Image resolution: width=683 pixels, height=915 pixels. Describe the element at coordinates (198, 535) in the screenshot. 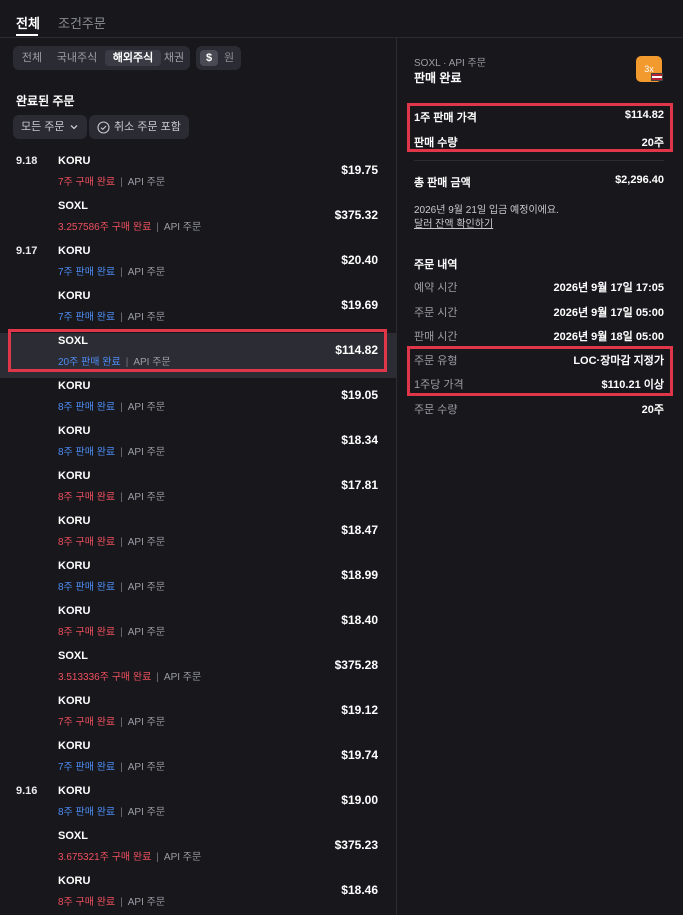

I see `order-row: KORU 8주 구매 완료 | API 주문 $18.47` at that location.